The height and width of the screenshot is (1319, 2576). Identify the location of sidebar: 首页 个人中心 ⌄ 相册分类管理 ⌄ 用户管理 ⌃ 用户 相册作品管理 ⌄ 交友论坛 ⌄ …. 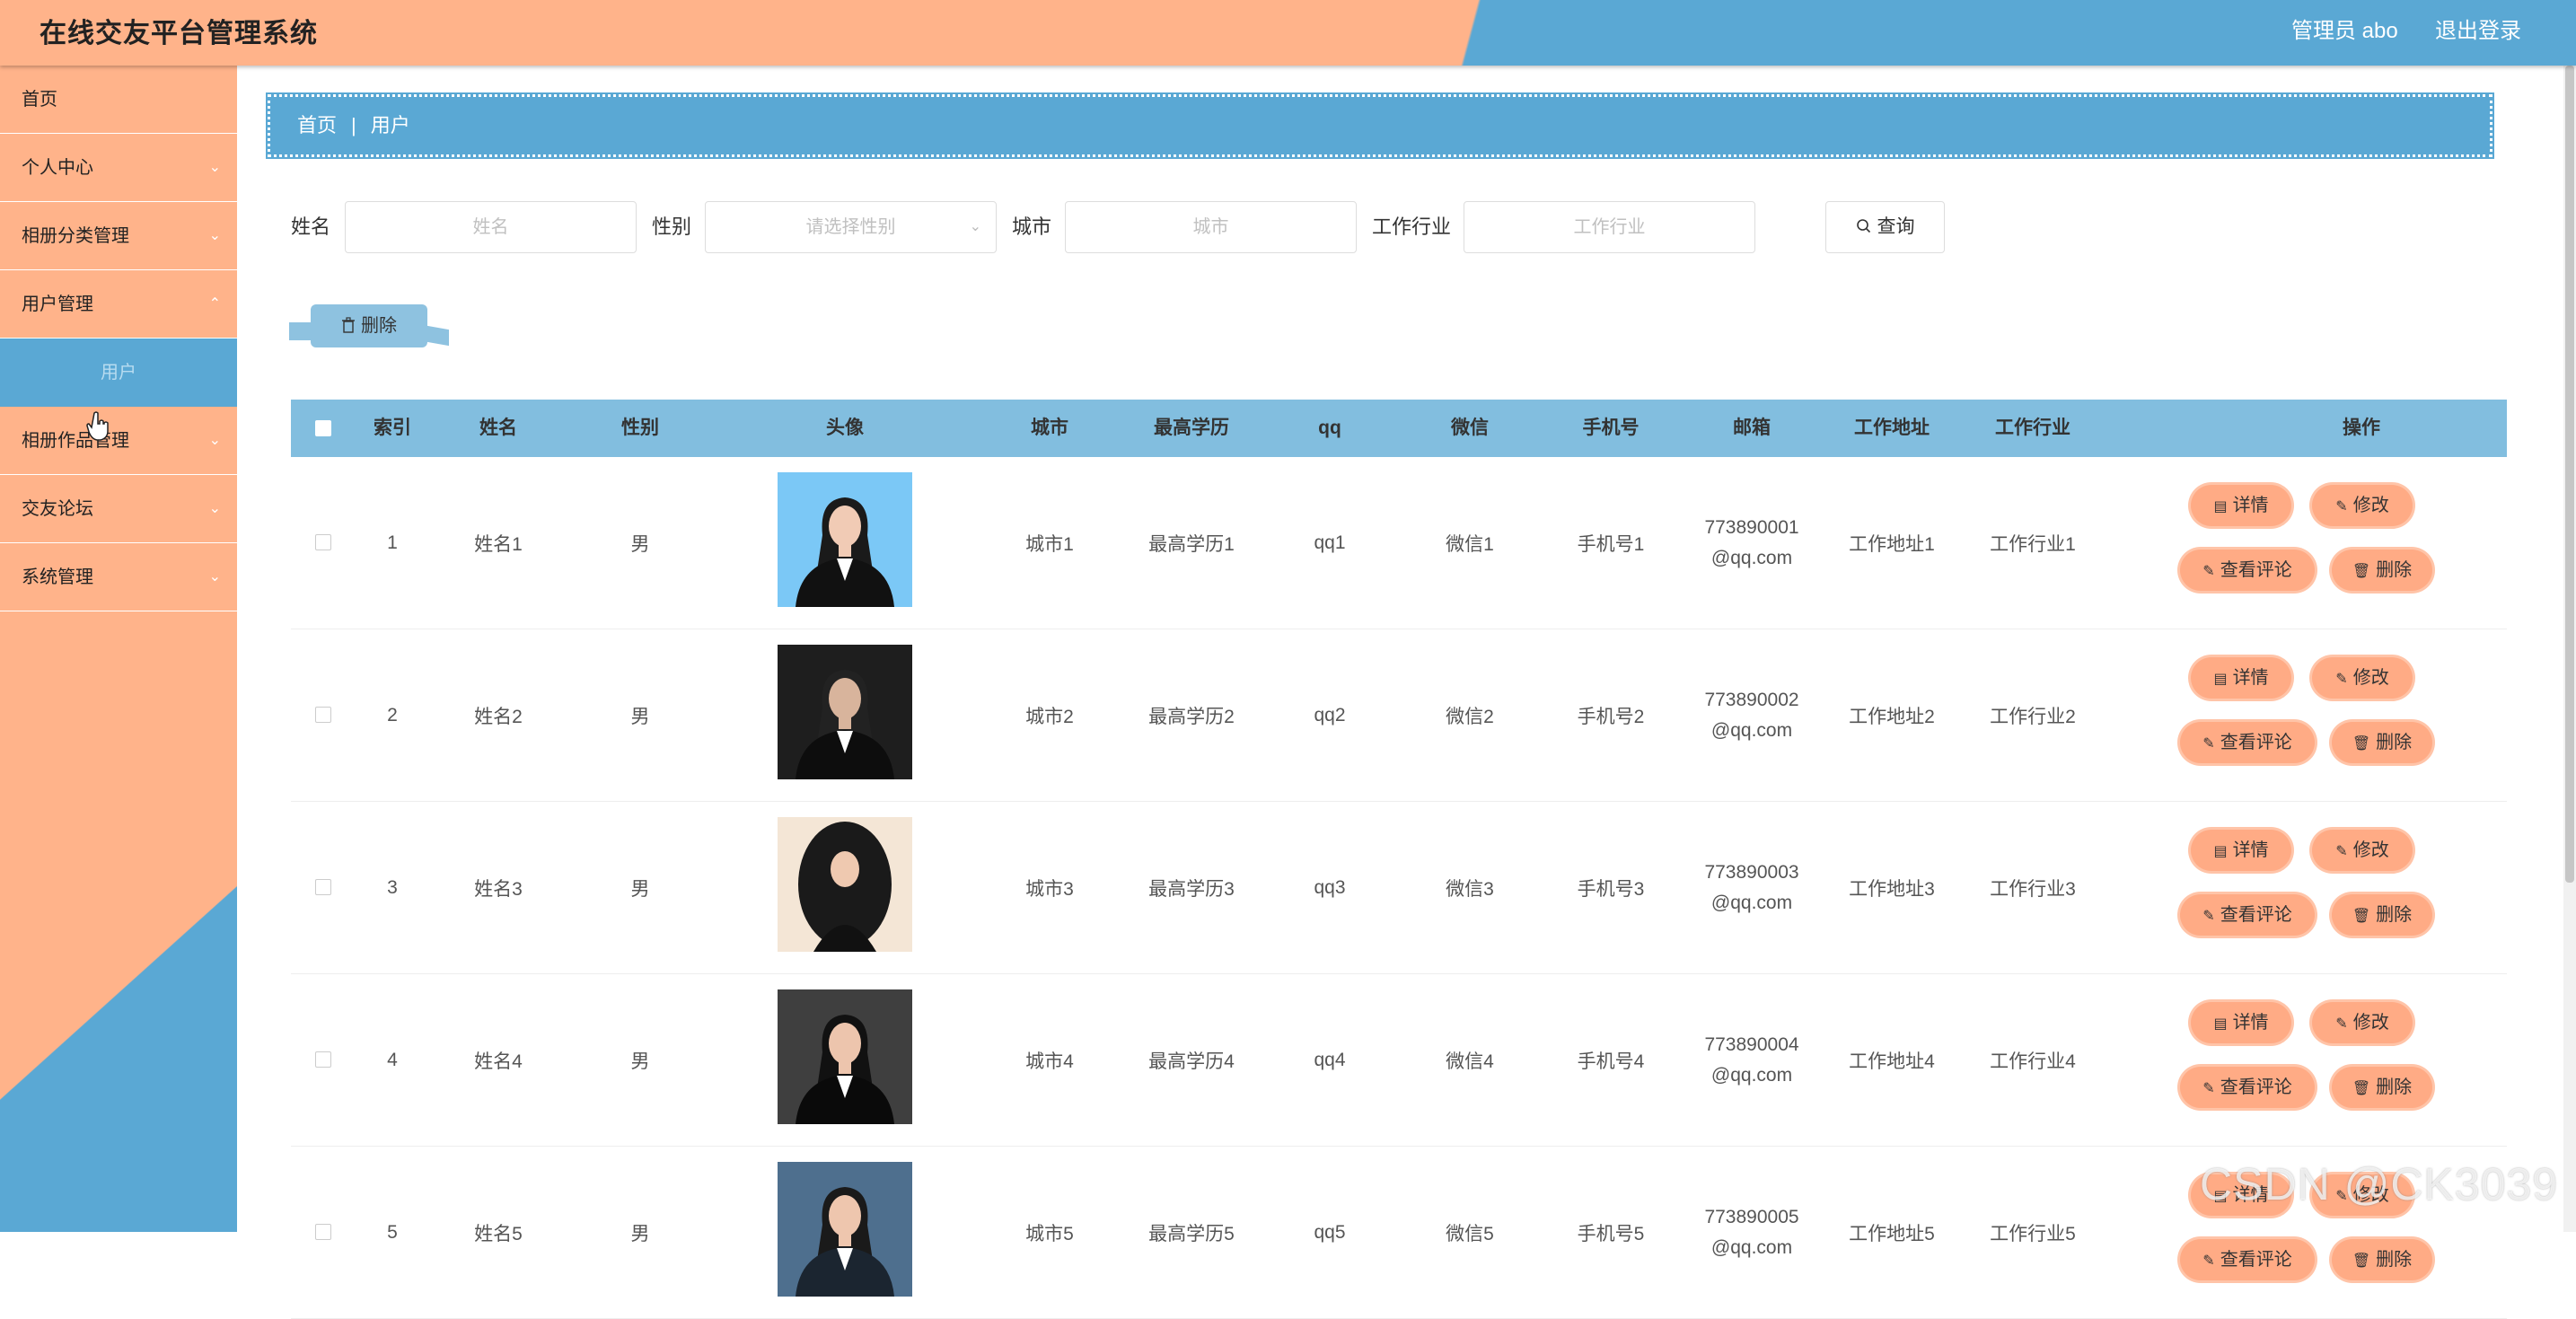
(118, 649).